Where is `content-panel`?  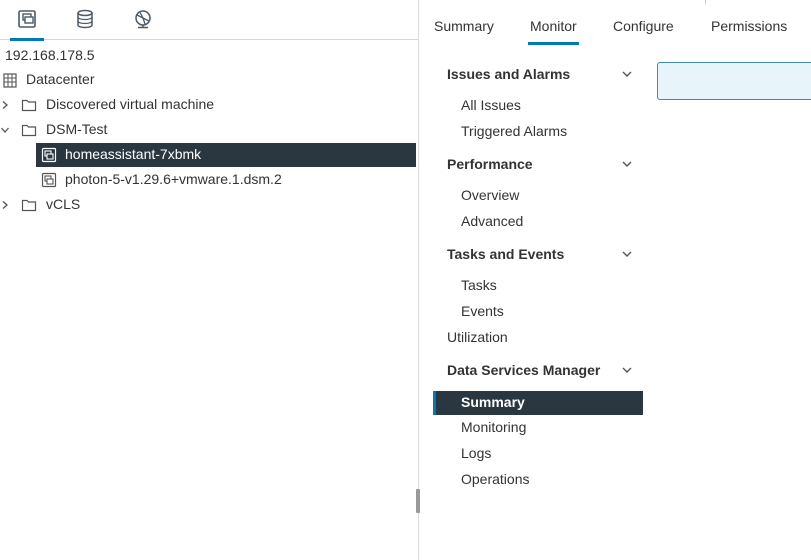 content-panel is located at coordinates (734, 81).